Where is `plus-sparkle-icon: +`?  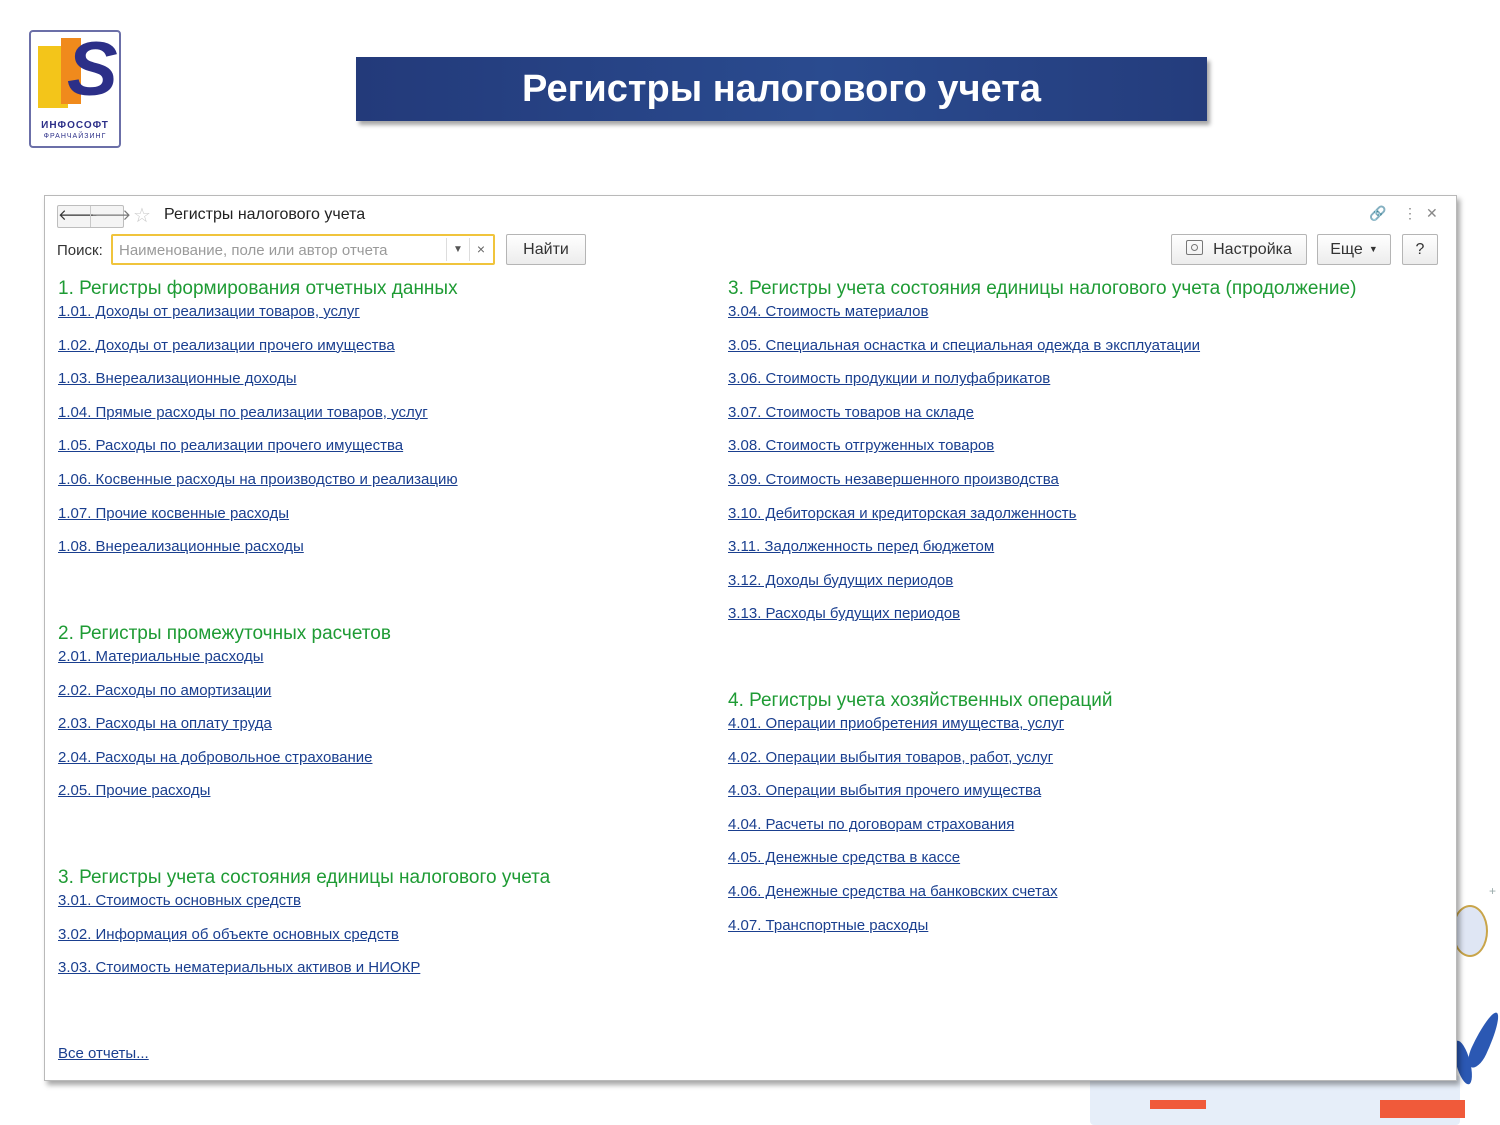 plus-sparkle-icon: + is located at coordinates (1493, 891).